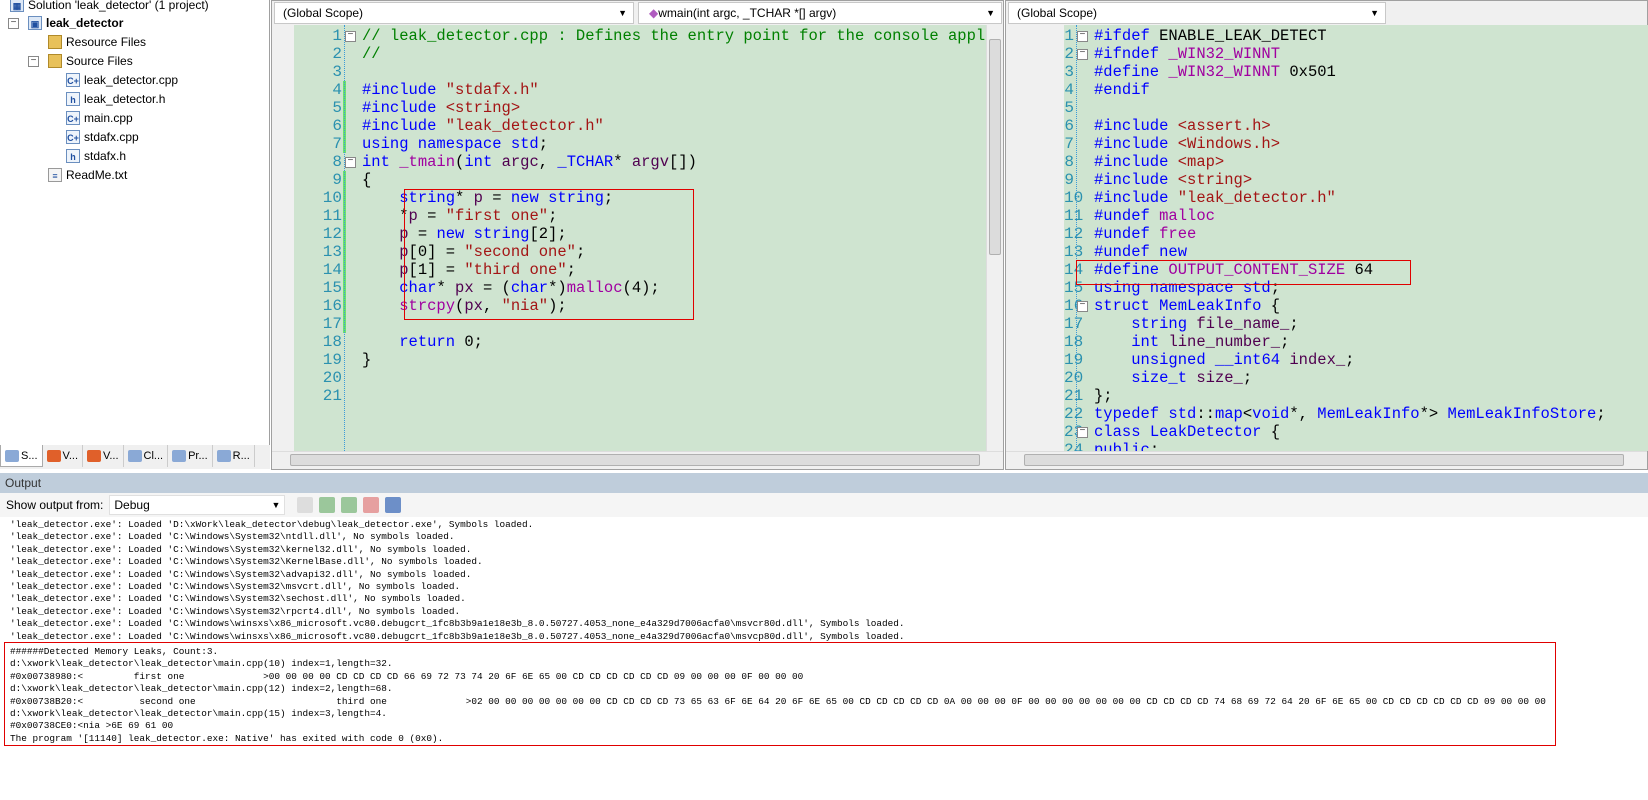 Image resolution: width=1648 pixels, height=800 pixels. What do you see at coordinates (332, 288) in the screenshot?
I see `line-number: 15` at bounding box center [332, 288].